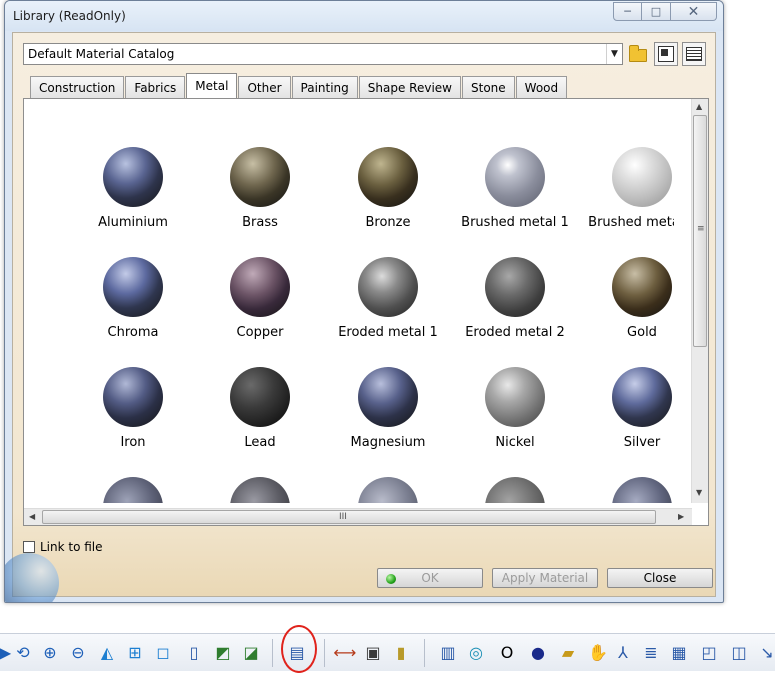 This screenshot has width=775, height=674. Describe the element at coordinates (507, 653) in the screenshot. I see `circle-outline-icon: O` at that location.